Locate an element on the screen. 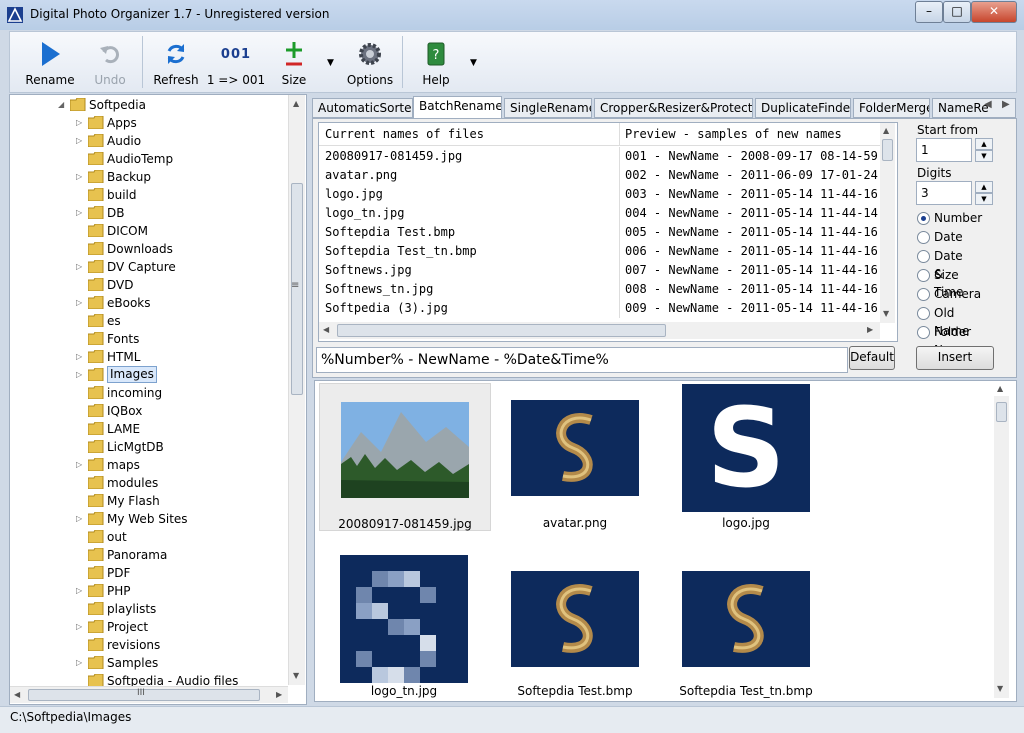  thumbnail: Slogo.jpg is located at coordinates (746, 456).